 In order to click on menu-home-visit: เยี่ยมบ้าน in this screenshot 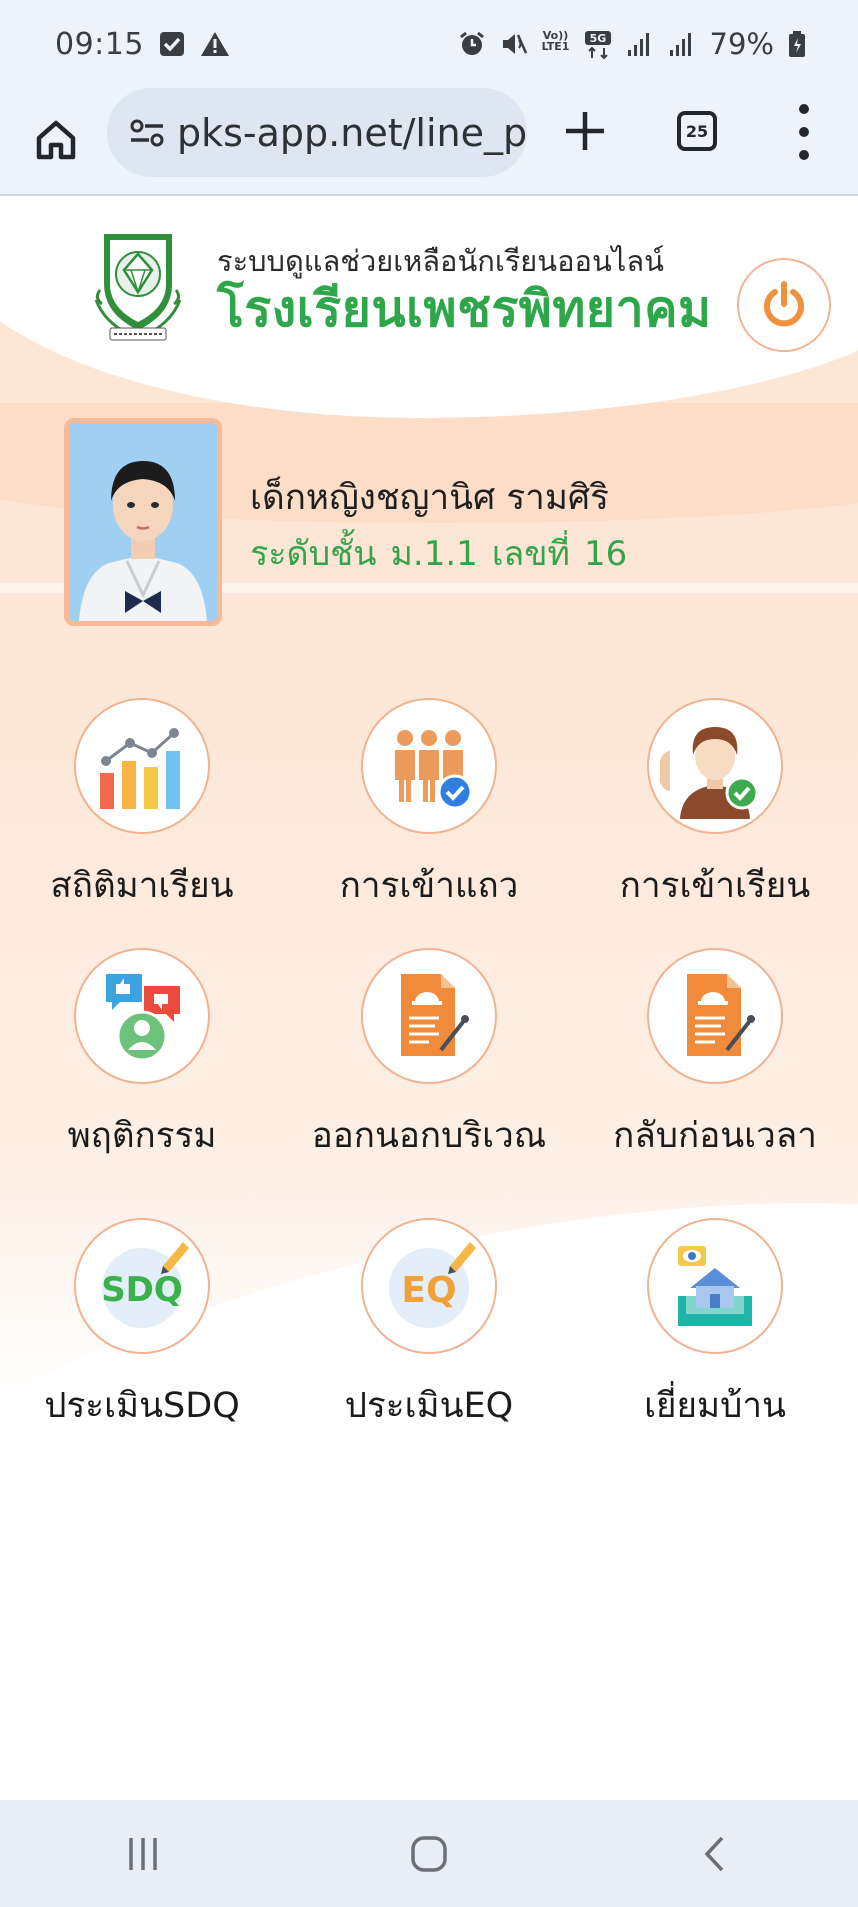, I will do `click(715, 1328)`.